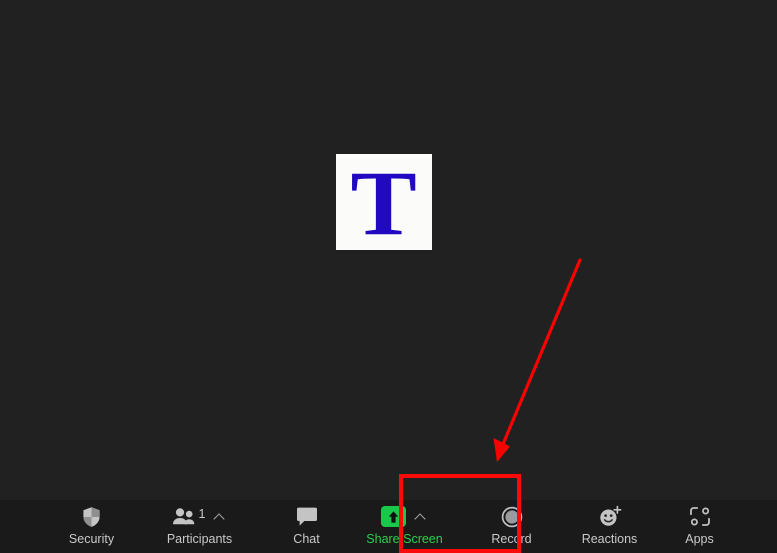  I want to click on toolbar-item-record: Record, so click(512, 526).